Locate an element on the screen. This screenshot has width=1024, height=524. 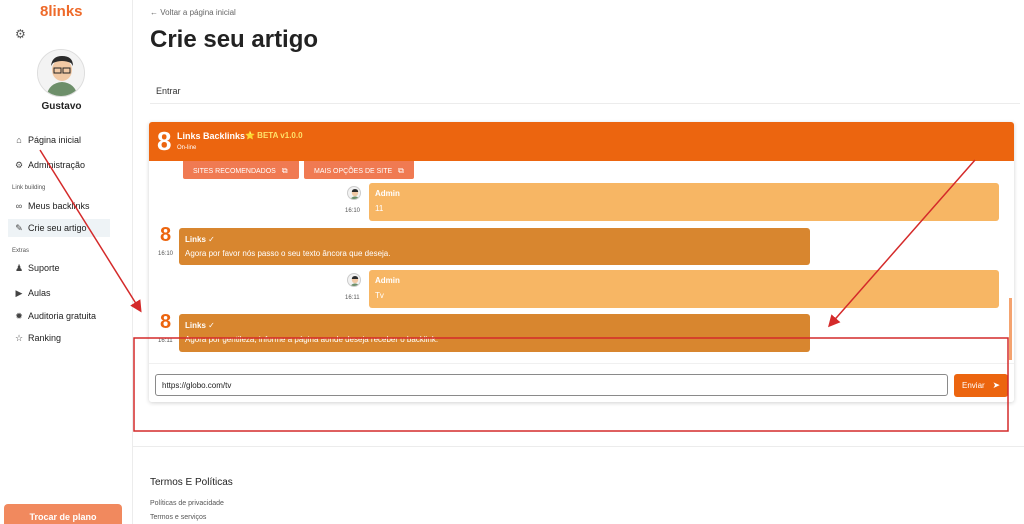
sidebar-item-label: Página inicial is located at coordinates (55, 140).